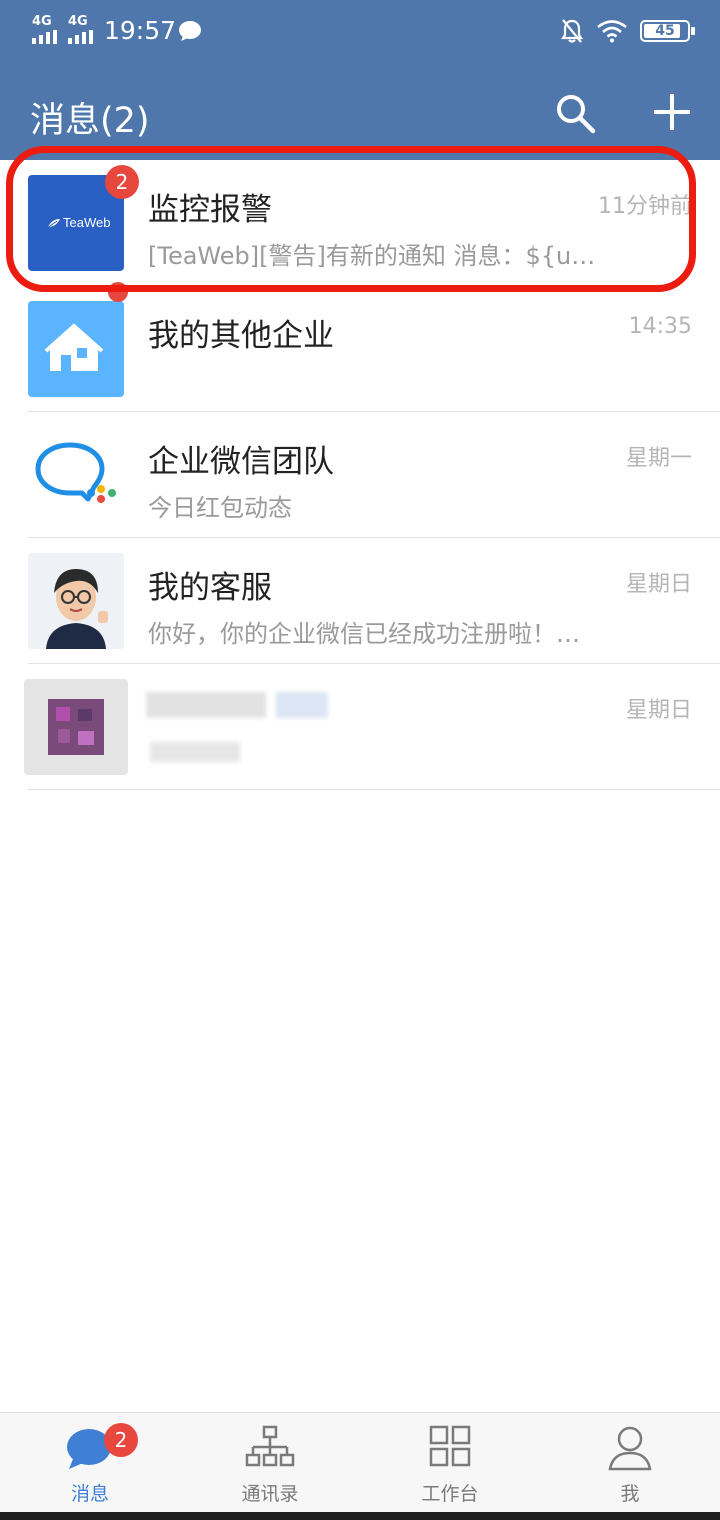 The width and height of the screenshot is (720, 1520). I want to click on house-icon, so click(74, 347).